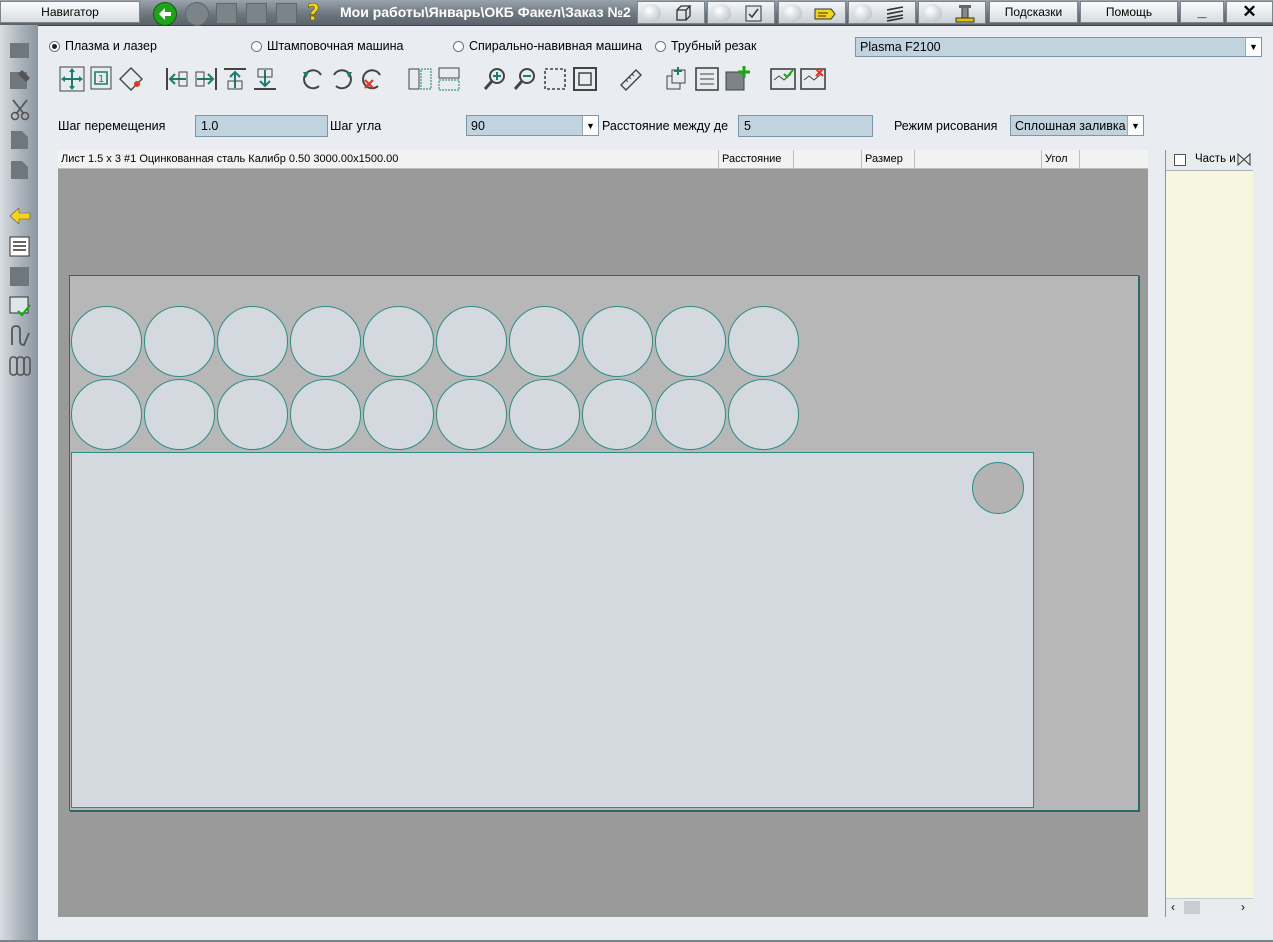  I want to click on tab-labels, so click(812, 12).